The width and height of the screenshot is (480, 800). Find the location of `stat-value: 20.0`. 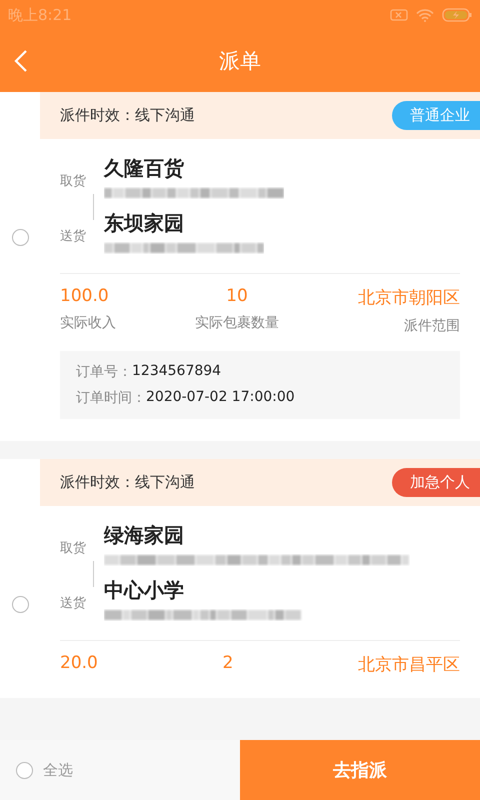

stat-value: 20.0 is located at coordinates (79, 663).